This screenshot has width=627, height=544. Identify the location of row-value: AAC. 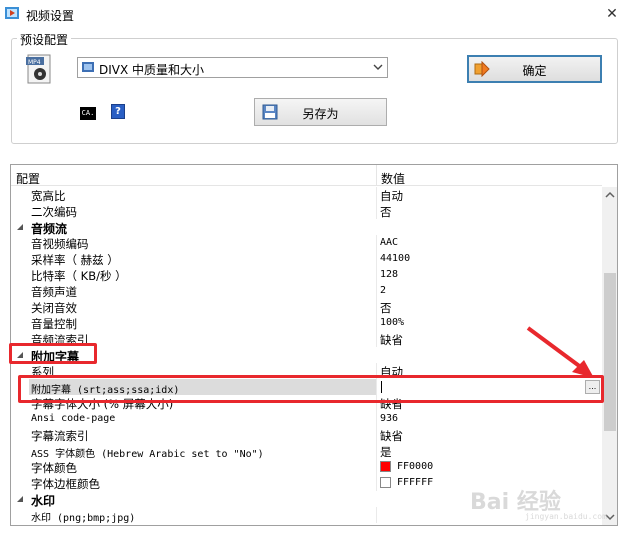
(389, 242).